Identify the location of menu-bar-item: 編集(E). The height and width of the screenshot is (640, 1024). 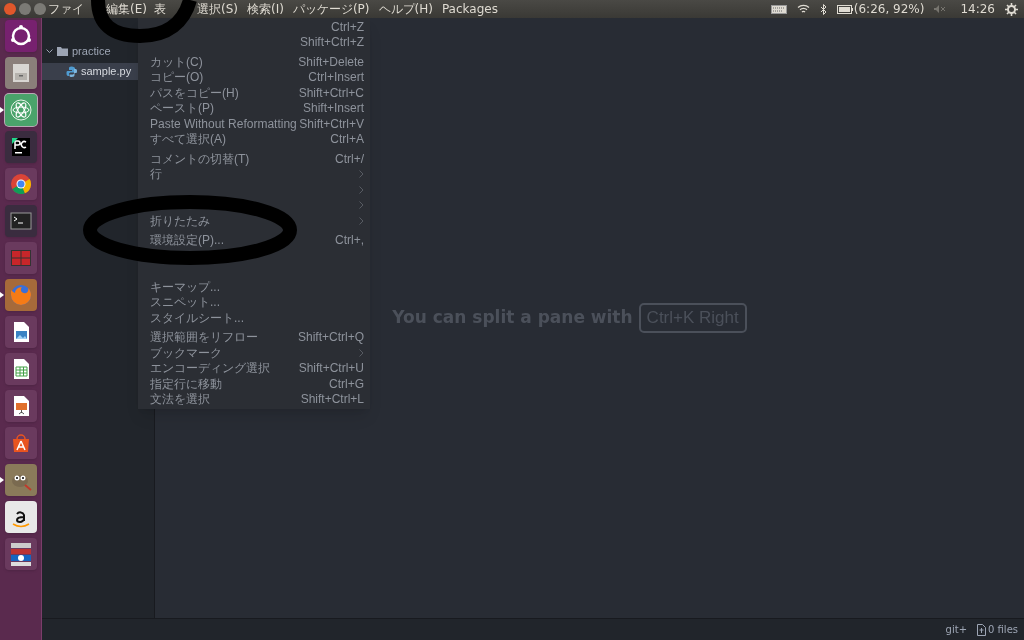
(126, 9).